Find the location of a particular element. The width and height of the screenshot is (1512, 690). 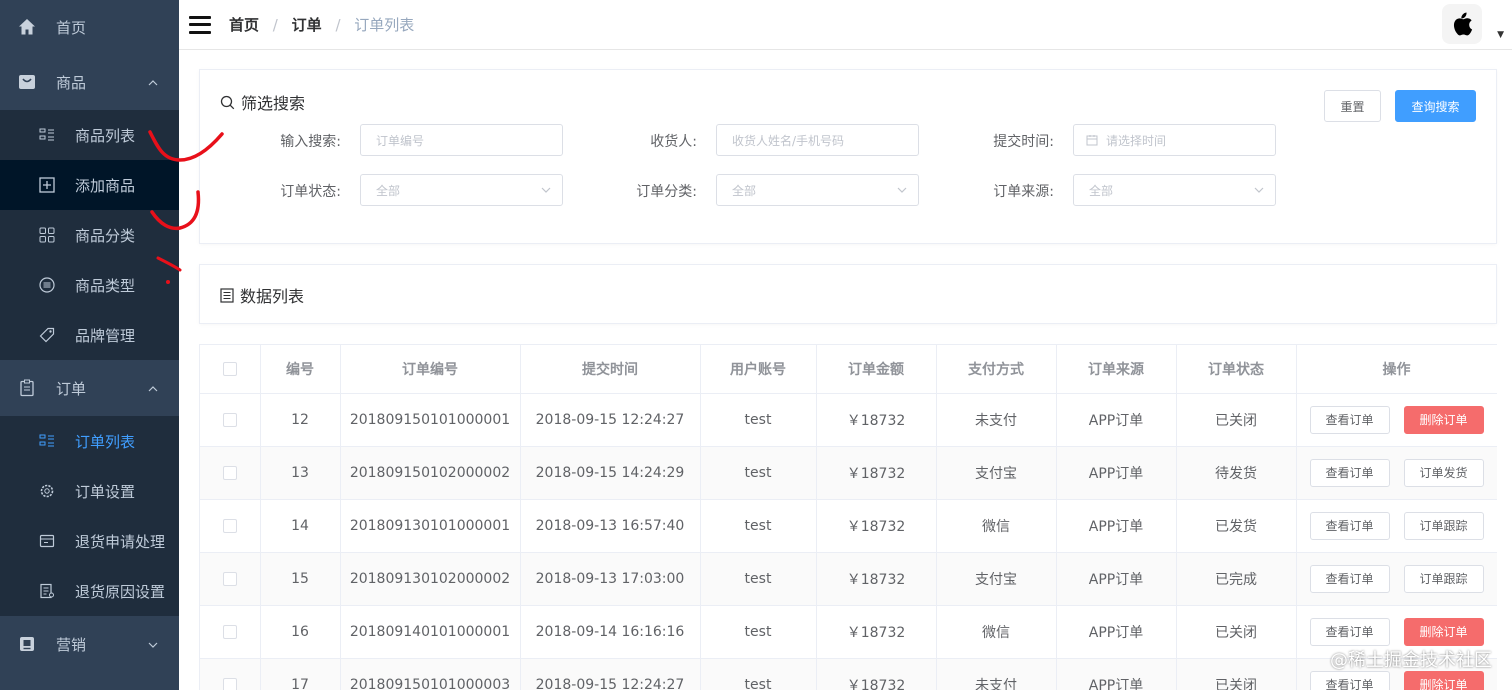

cell-id: 13 is located at coordinates (300, 473).